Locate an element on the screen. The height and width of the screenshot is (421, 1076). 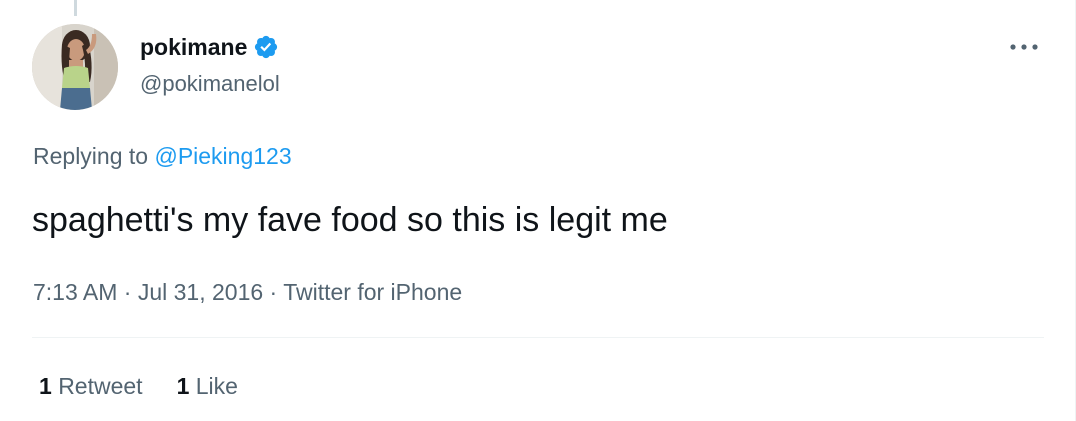
likes-stat: 1 Like is located at coordinates (207, 386).